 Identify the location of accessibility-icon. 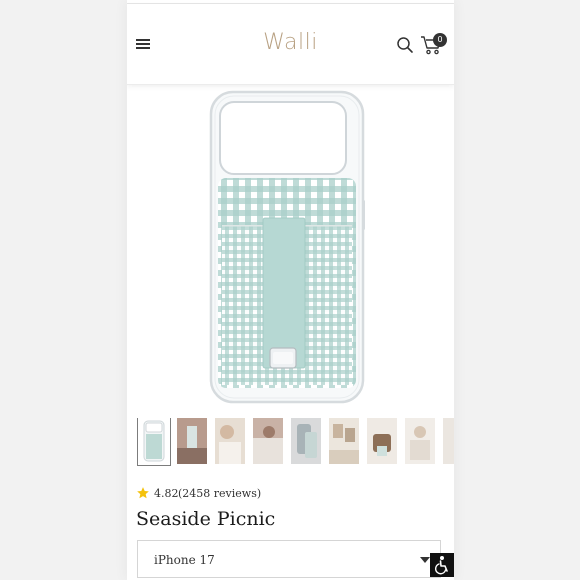
(441, 565).